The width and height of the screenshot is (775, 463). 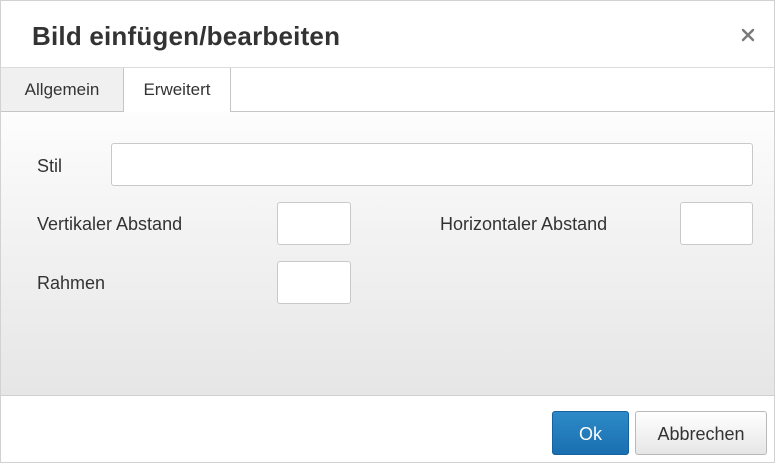 What do you see at coordinates (387, 90) in the screenshot?
I see `tab-bar: Allgemein Erweitert` at bounding box center [387, 90].